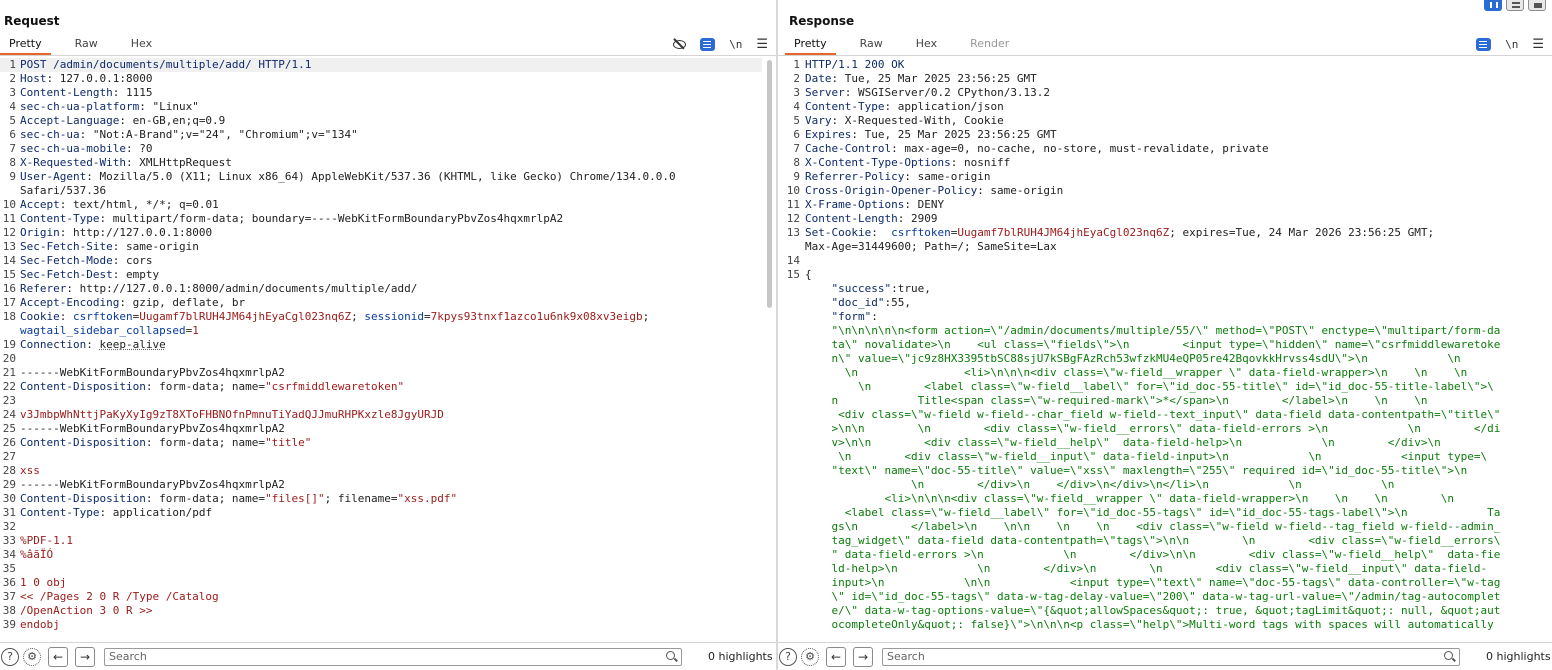 Image resolution: width=1552 pixels, height=670 pixels. What do you see at coordinates (897, 302) in the screenshot?
I see `token: :55,` at bounding box center [897, 302].